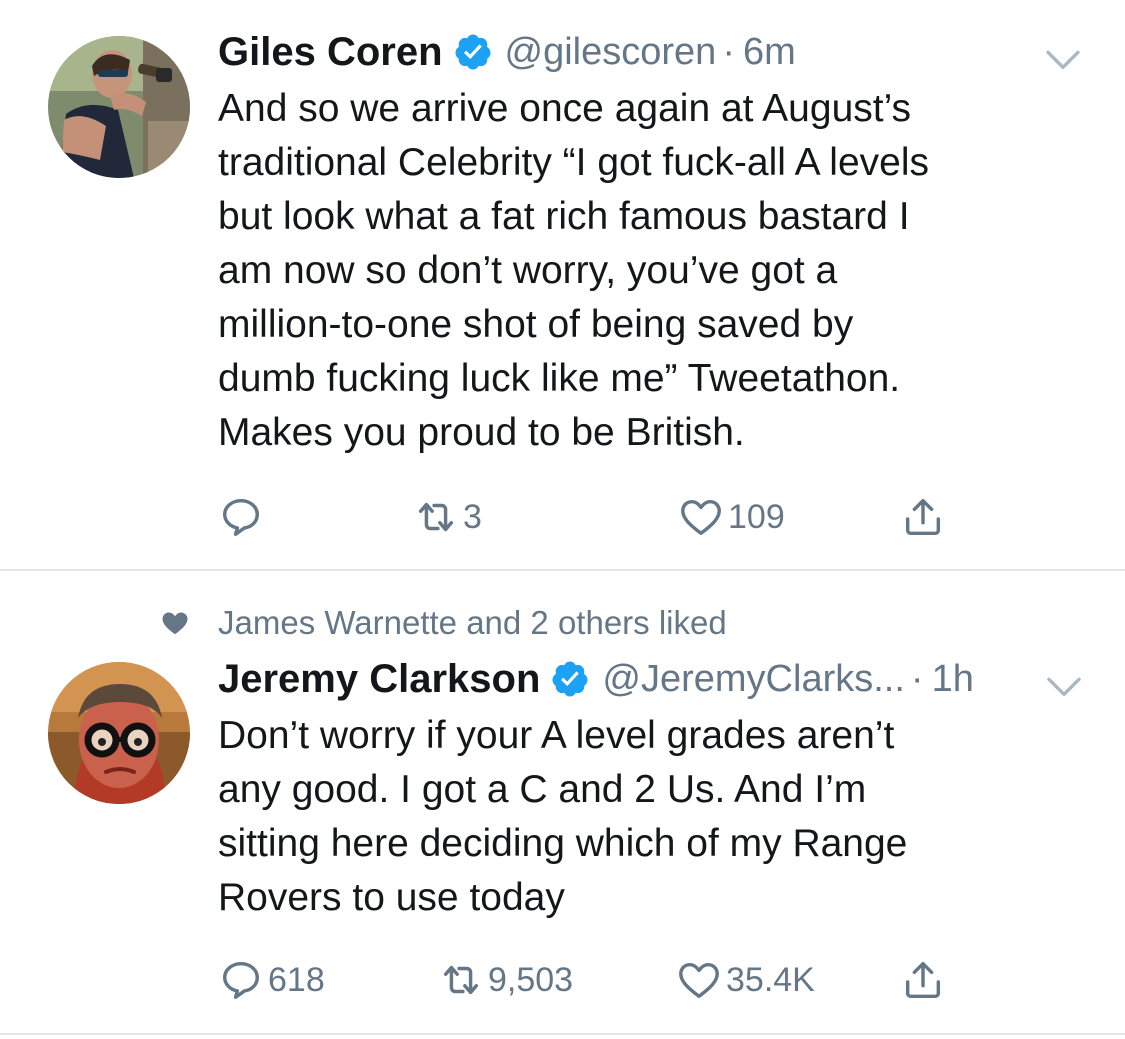 The image size is (1125, 1039). What do you see at coordinates (472, 516) in the screenshot?
I see `retweet-count: 3` at bounding box center [472, 516].